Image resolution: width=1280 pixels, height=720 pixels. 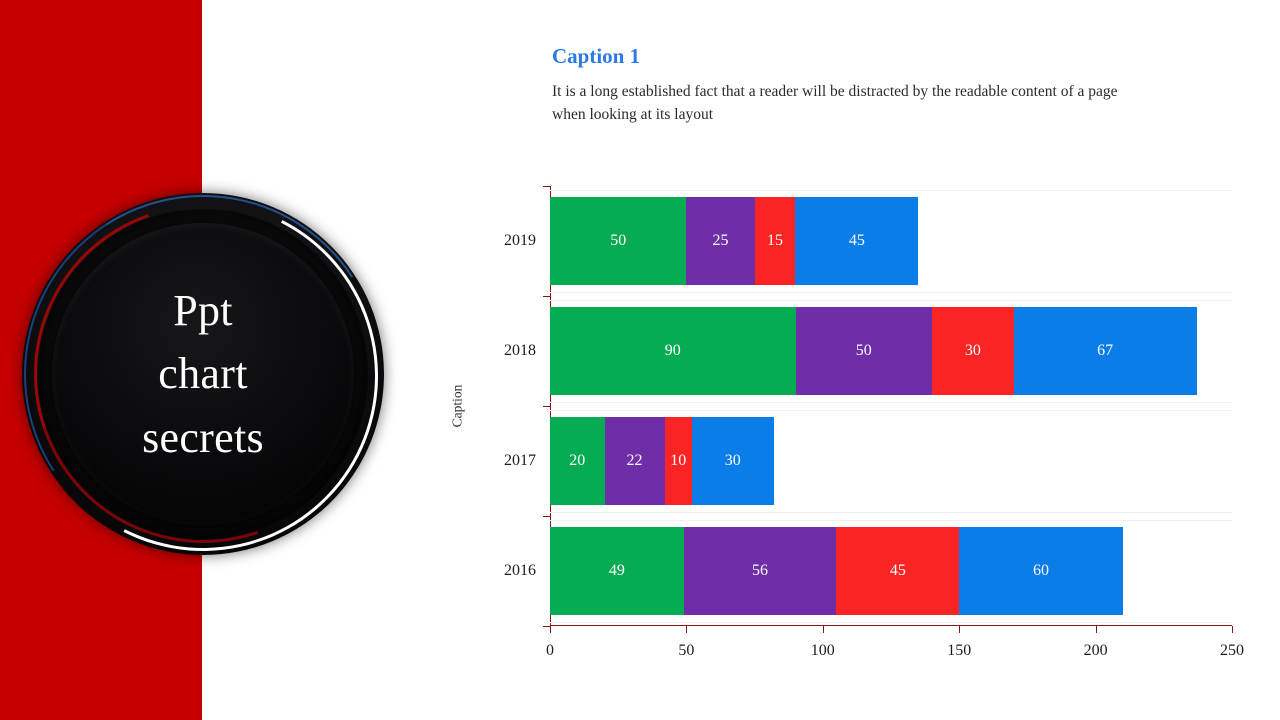 I want to click on bar-segment: 67, so click(x=1105, y=351).